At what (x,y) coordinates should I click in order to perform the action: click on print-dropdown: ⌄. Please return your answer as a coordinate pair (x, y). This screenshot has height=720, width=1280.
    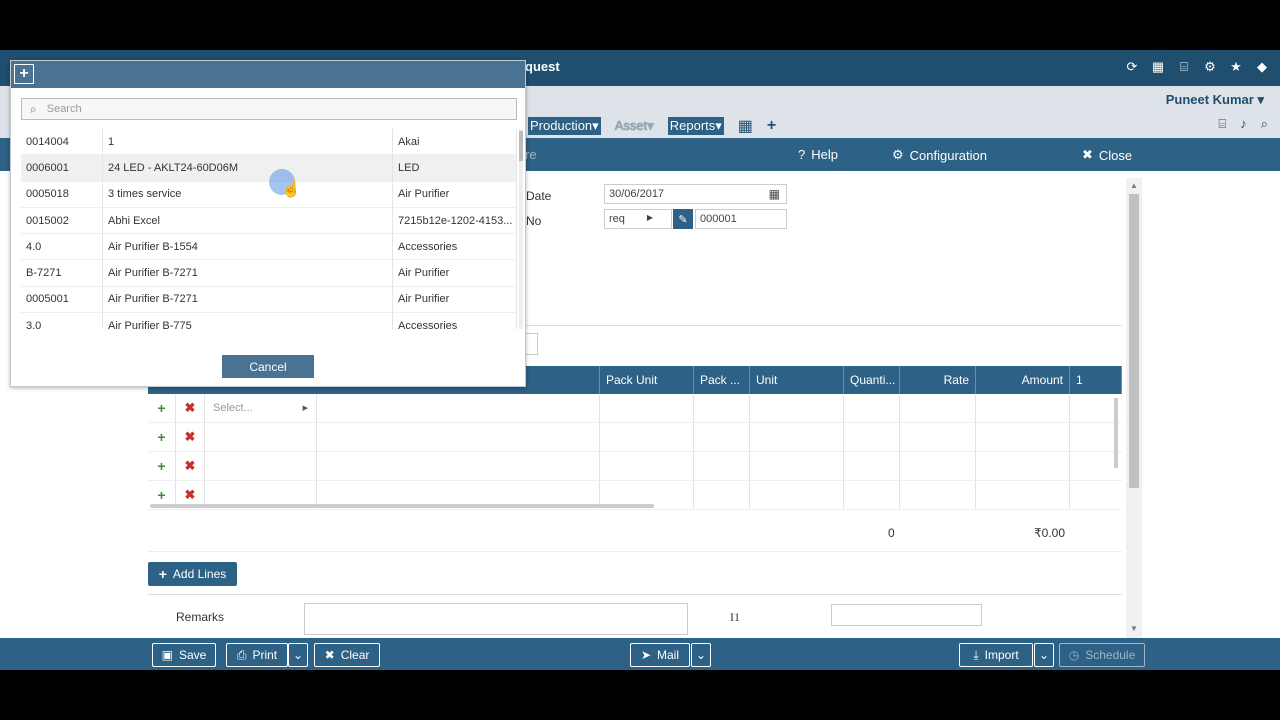
    Looking at the image, I should click on (298, 655).